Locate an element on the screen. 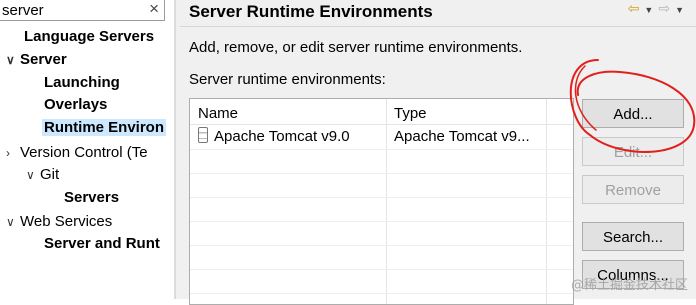 The width and height of the screenshot is (696, 305). title-separator is located at coordinates (438, 26).